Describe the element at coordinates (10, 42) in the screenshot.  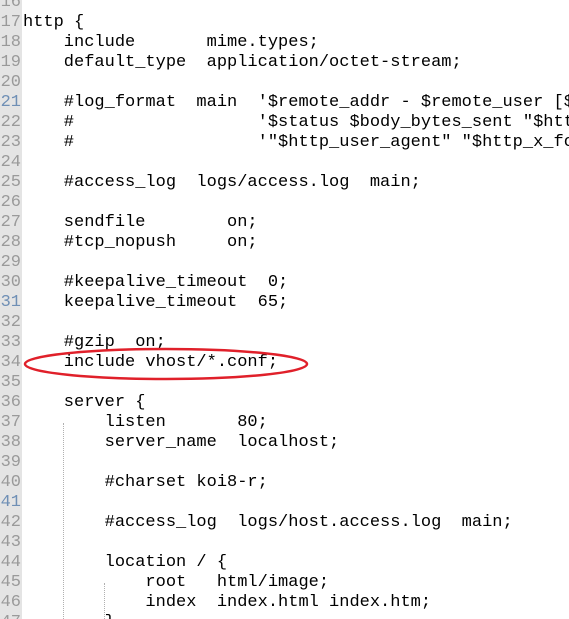
I see `line-number: 18` at that location.